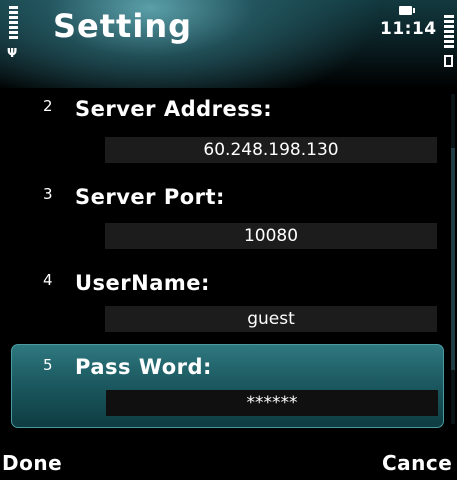  Describe the element at coordinates (448, 61) in the screenshot. I see `battery-icon` at that location.